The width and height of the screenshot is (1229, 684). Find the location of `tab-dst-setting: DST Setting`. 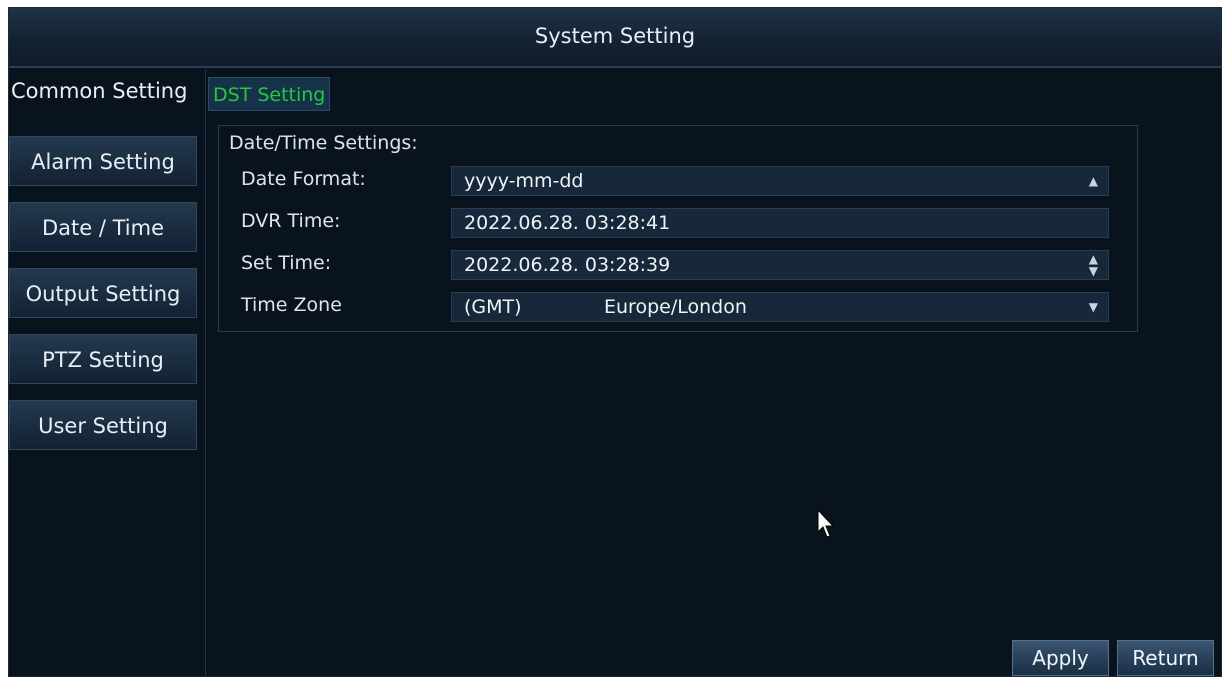

tab-dst-setting: DST Setting is located at coordinates (269, 94).